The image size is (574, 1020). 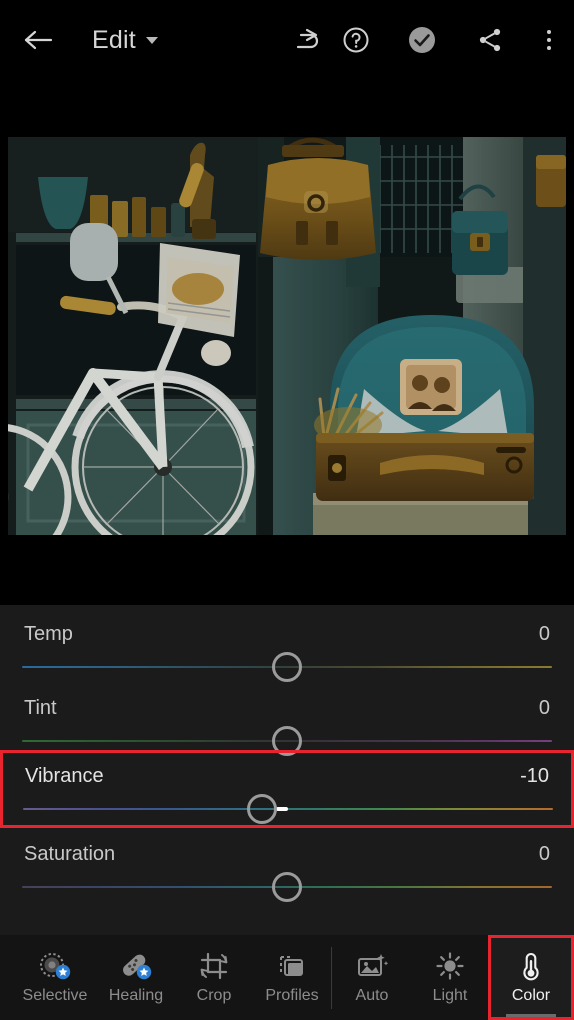 What do you see at coordinates (287, 667) in the screenshot?
I see `slider-knob-temp` at bounding box center [287, 667].